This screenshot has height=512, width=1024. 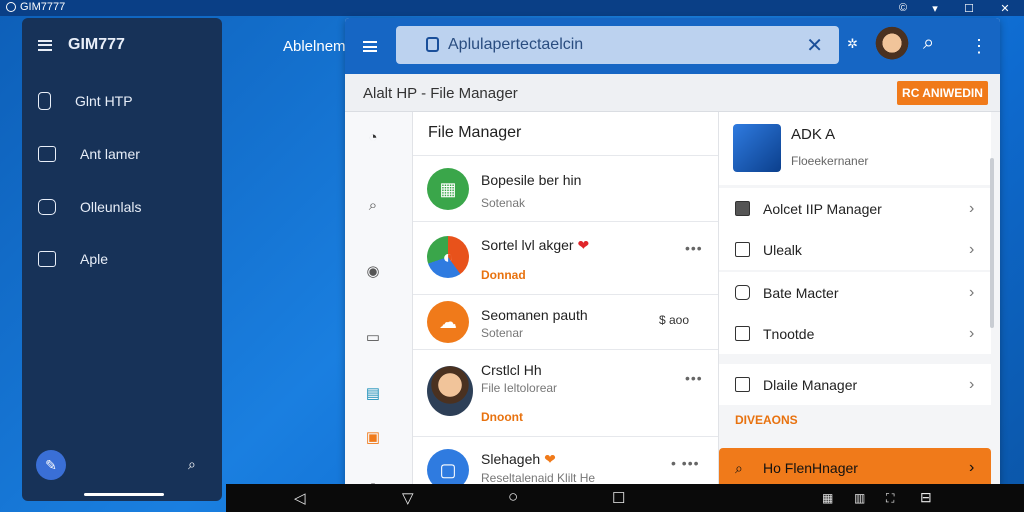 I want to click on screenshot-icon: ⛶, so click(x=890, y=498).